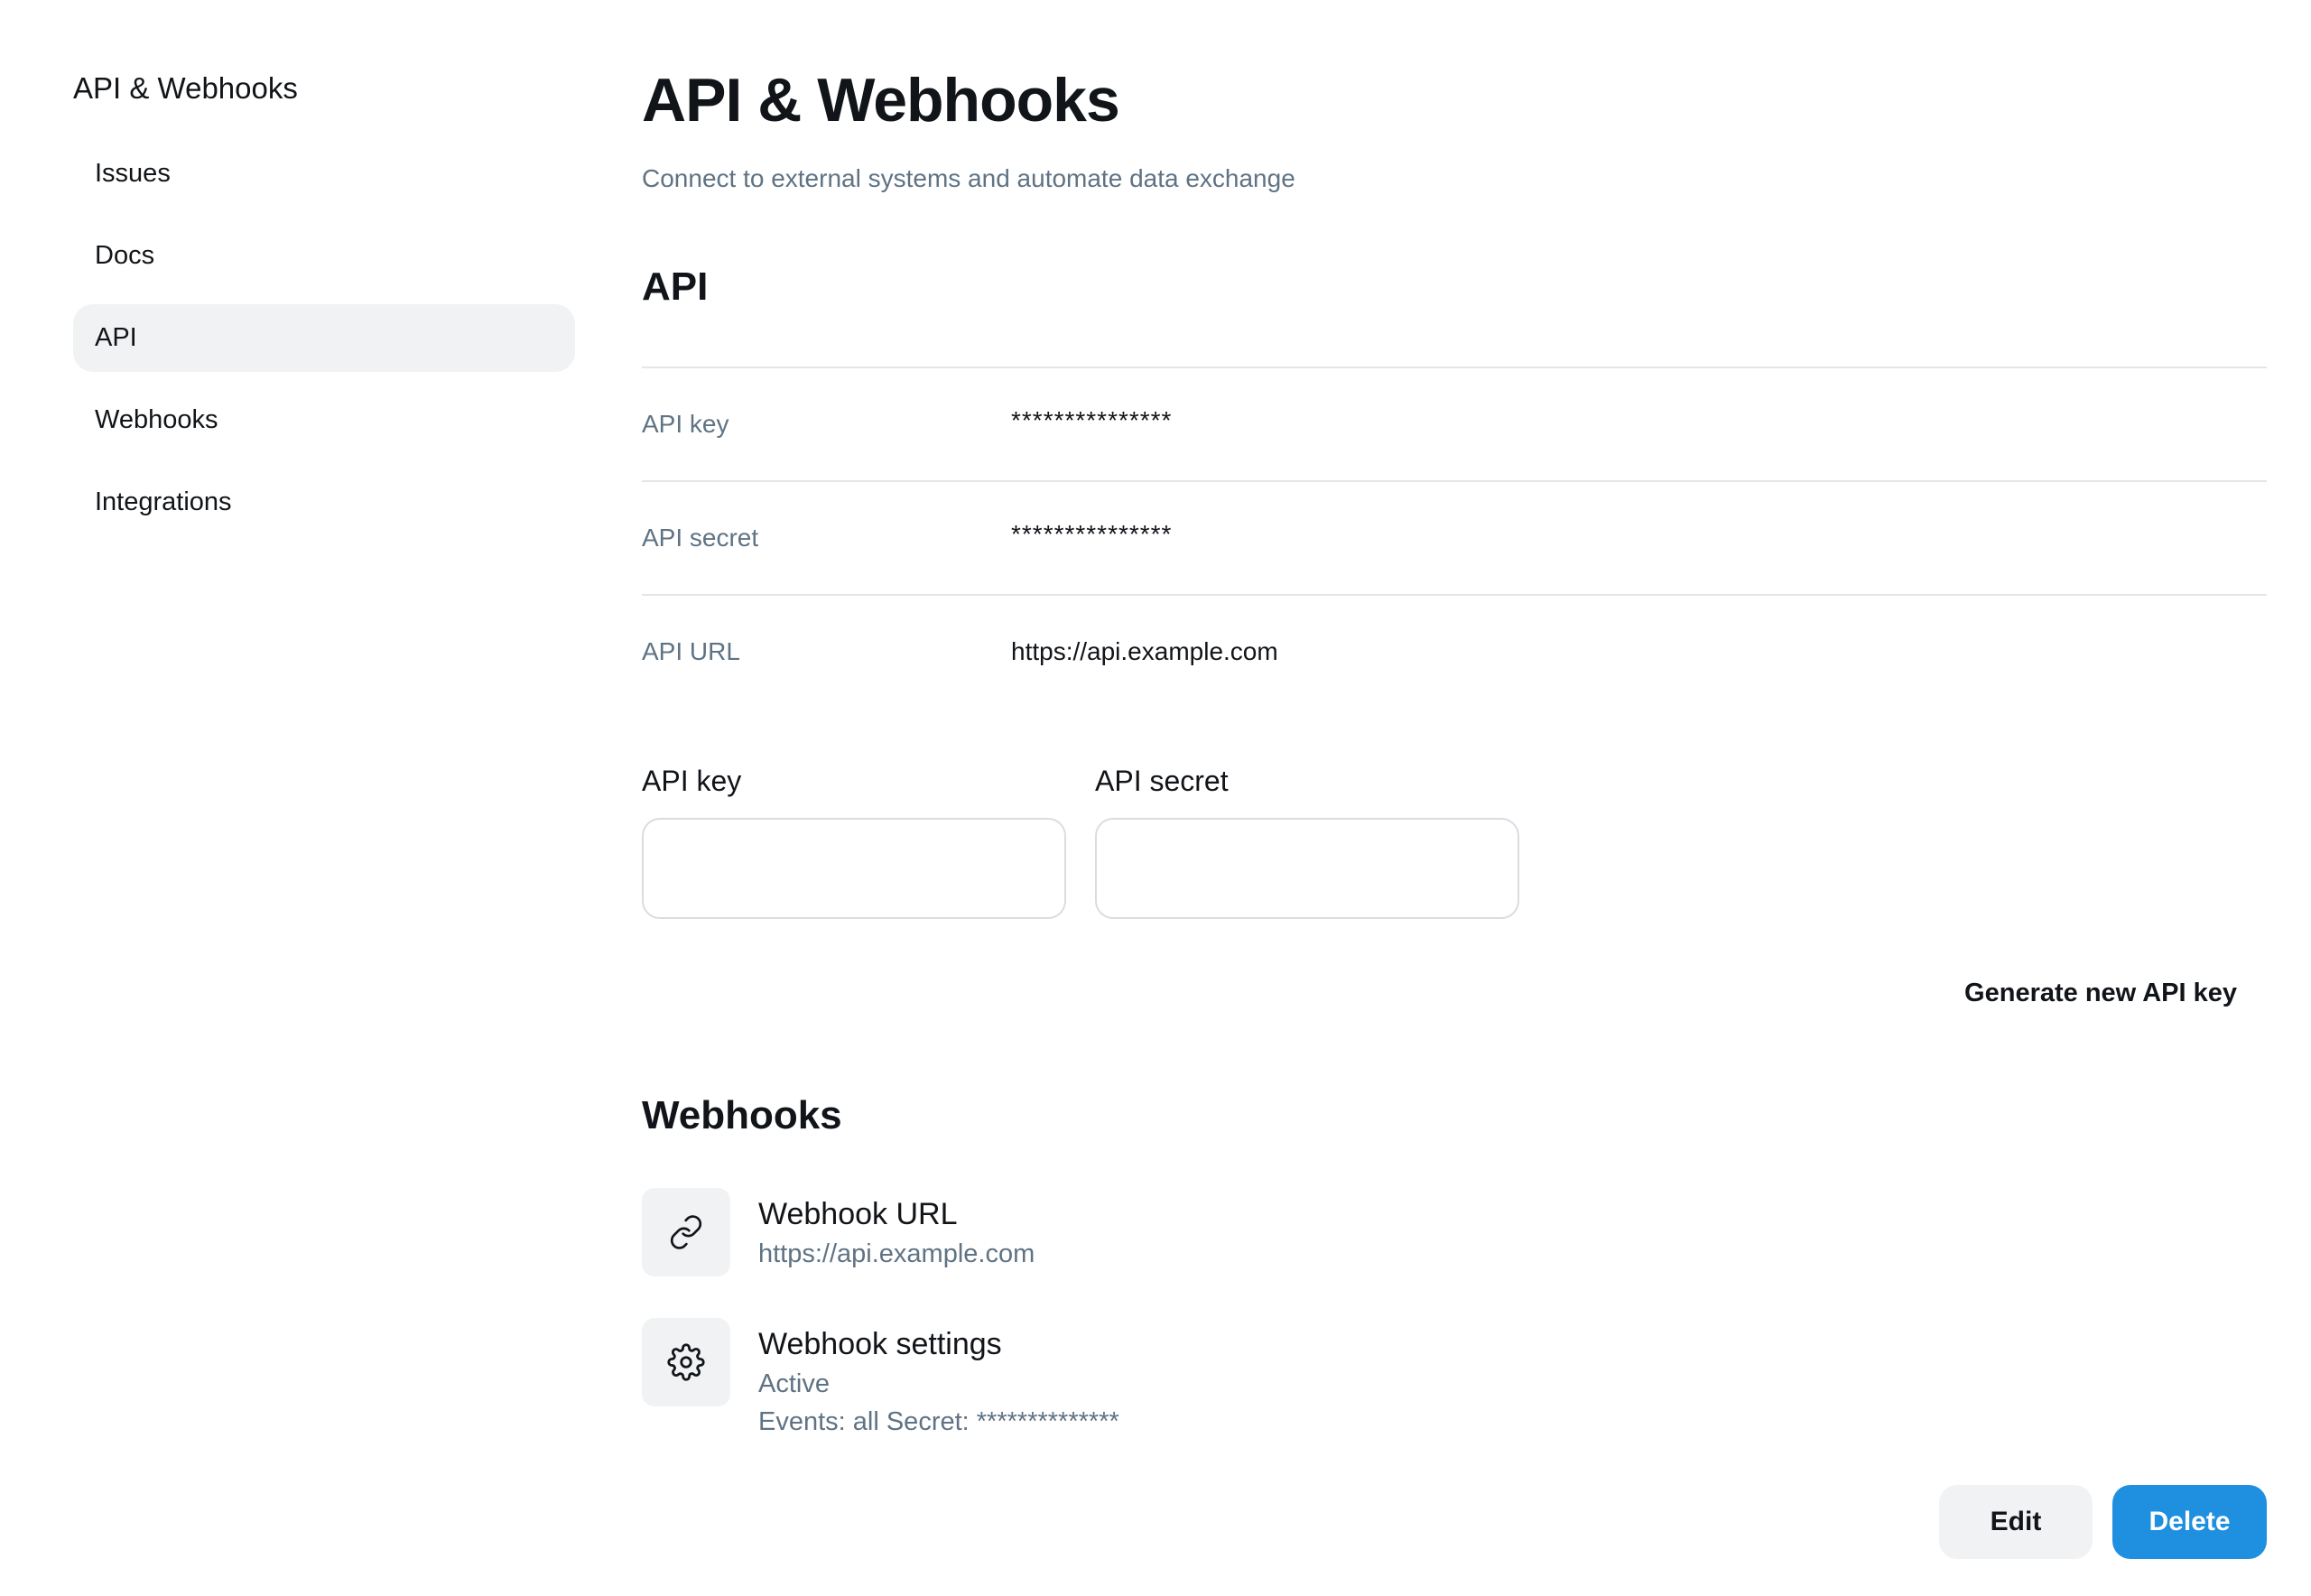  What do you see at coordinates (1454, 651) in the screenshot?
I see `api-url-row: API URL https://api.example.com` at bounding box center [1454, 651].